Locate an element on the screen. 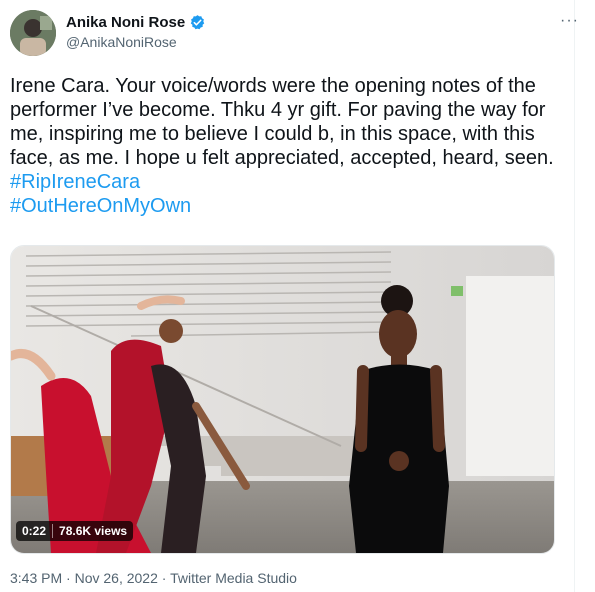 The width and height of the screenshot is (595, 592). video-stats-badge: 0:22 78.6K views is located at coordinates (75, 531).